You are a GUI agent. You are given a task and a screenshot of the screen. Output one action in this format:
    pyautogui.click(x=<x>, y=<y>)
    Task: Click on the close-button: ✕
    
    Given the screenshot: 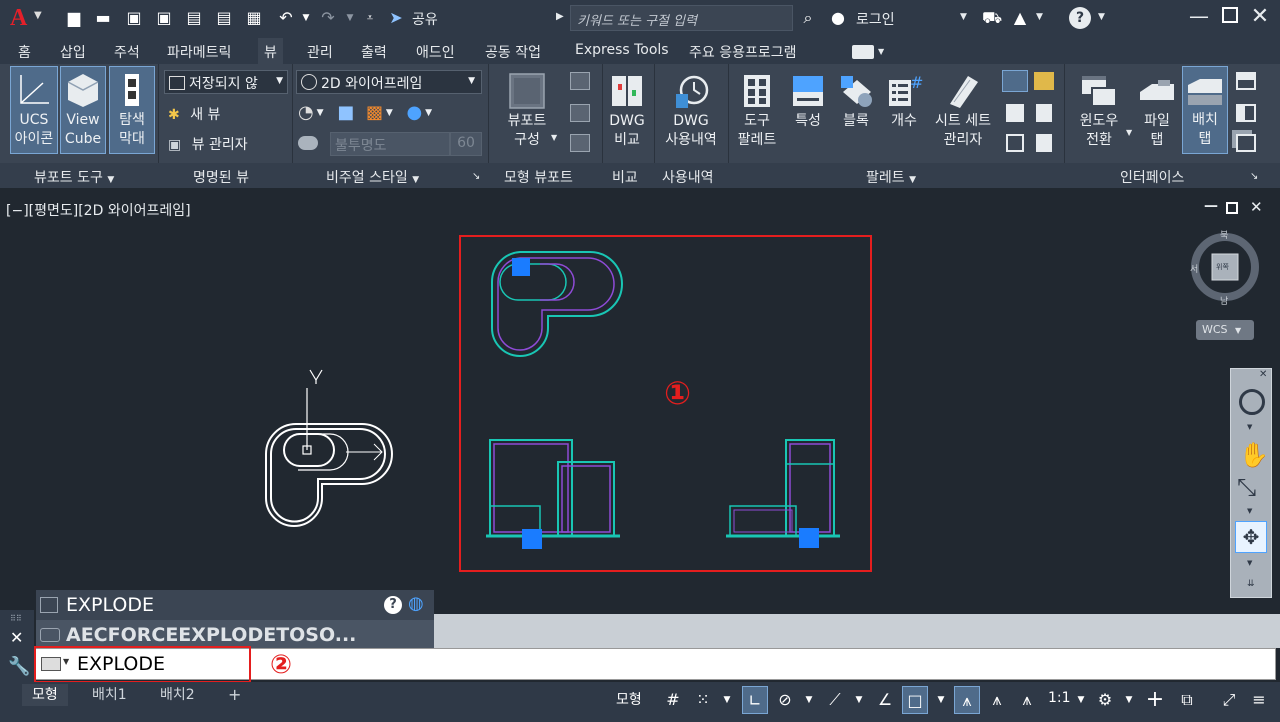 What is the action you would take?
    pyautogui.click(x=1260, y=16)
    